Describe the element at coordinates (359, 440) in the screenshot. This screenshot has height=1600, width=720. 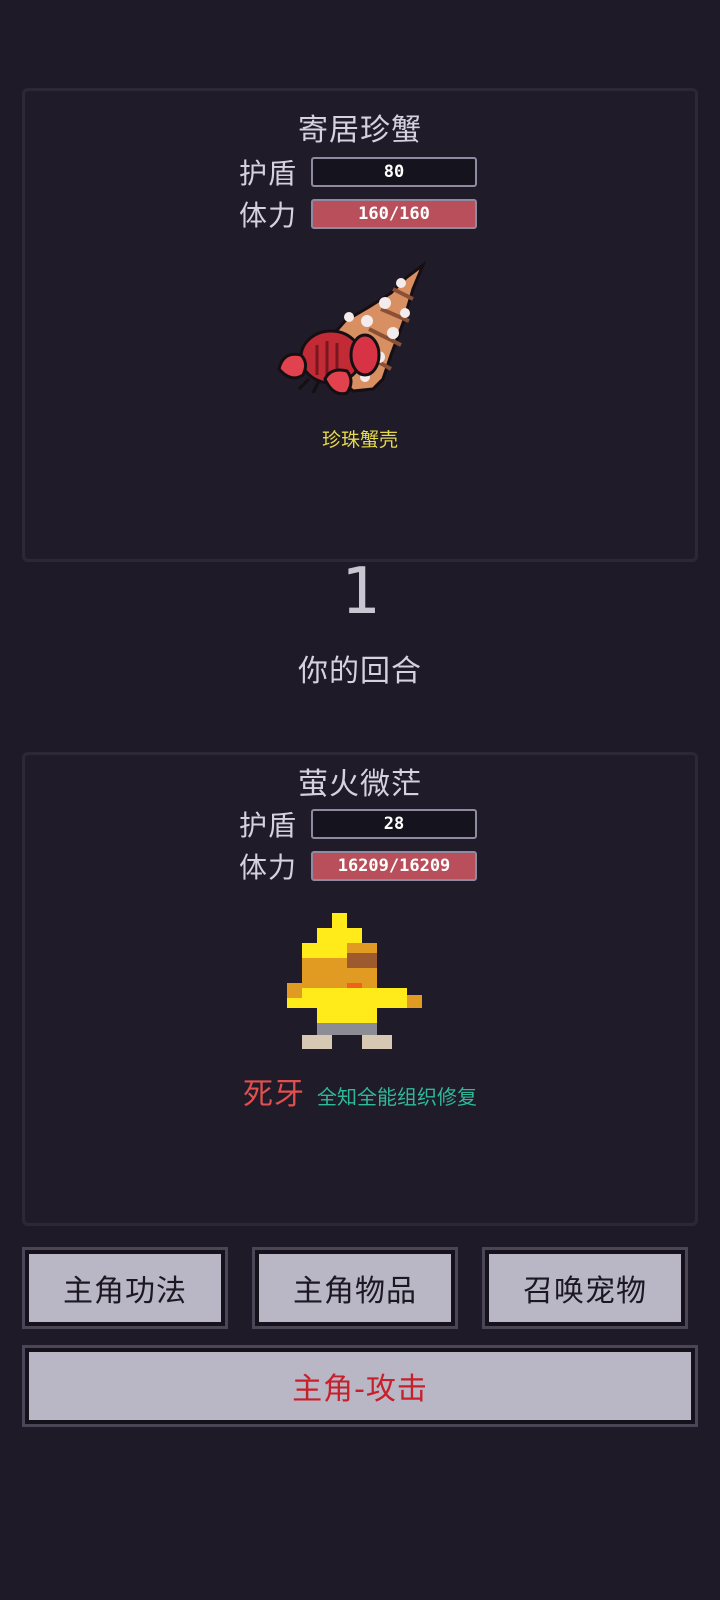
I see `enemy-item-label: 珍珠蟹壳` at that location.